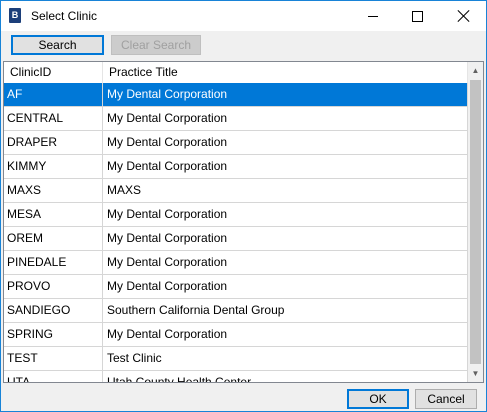 This screenshot has height=412, width=487. Describe the element at coordinates (53, 190) in the screenshot. I see `clinic-id-cell: MAXS` at that location.